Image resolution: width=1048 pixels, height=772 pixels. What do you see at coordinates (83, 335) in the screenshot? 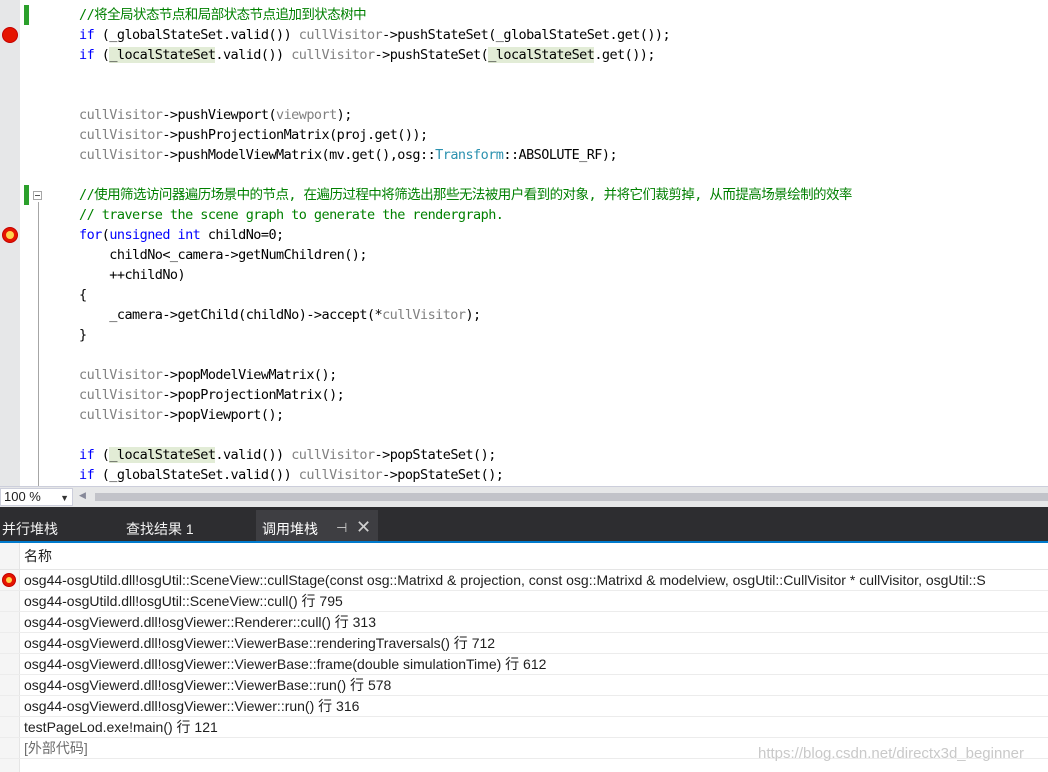
I see `code-line: }` at bounding box center [83, 335].